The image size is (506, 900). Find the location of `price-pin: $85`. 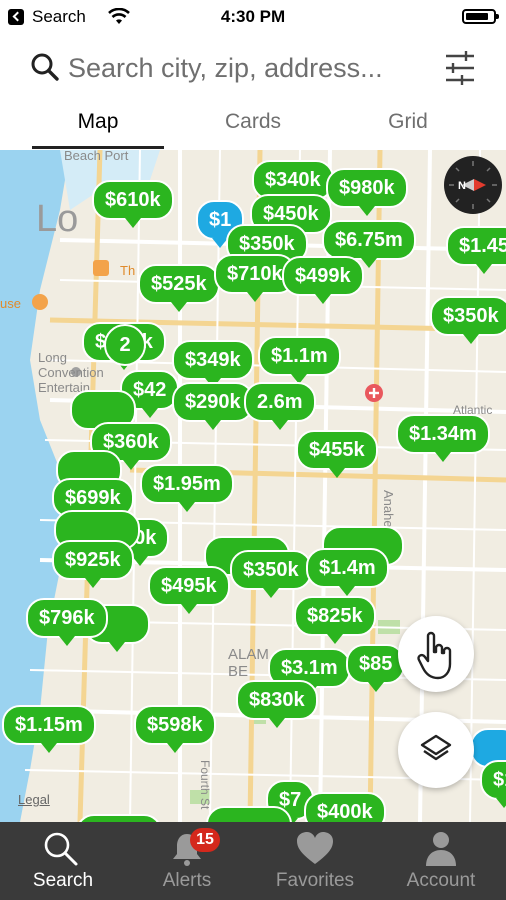

price-pin: $85 is located at coordinates (376, 668).